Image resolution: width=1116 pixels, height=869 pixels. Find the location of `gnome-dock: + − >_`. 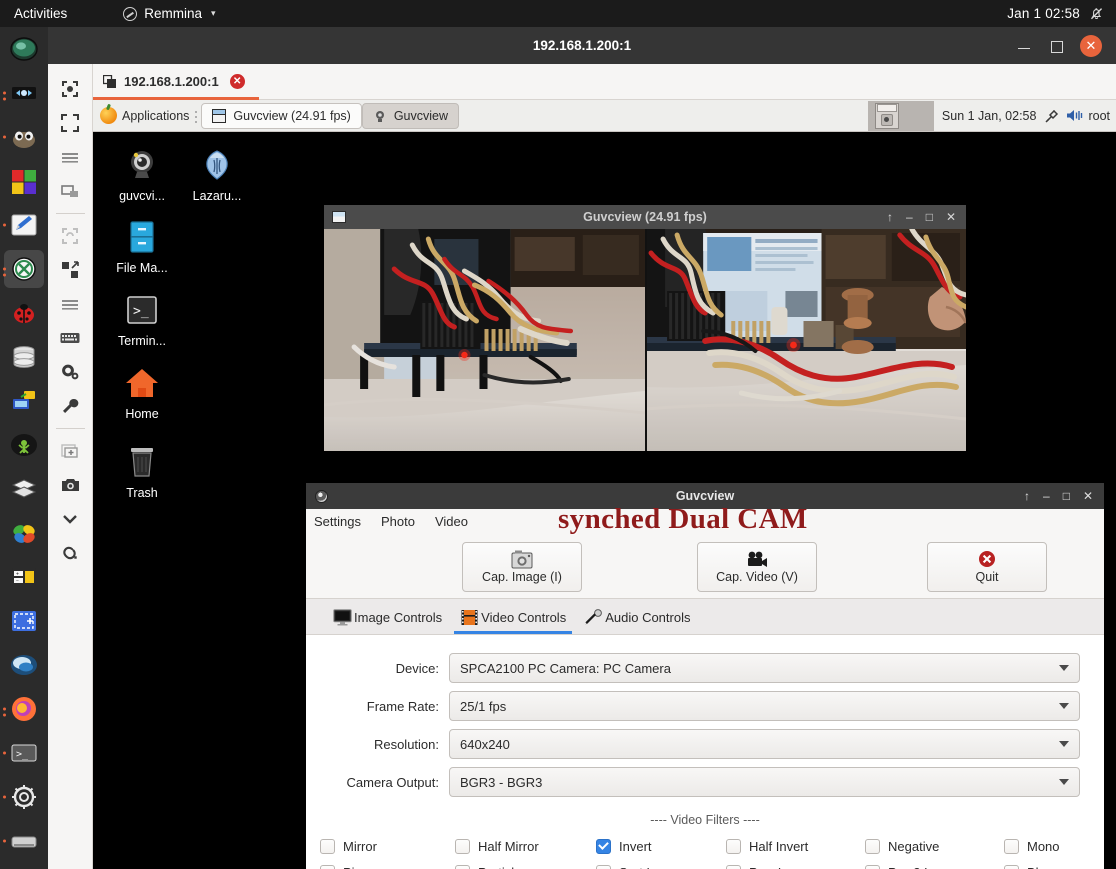

gnome-dock: + − >_ is located at coordinates (24, 448).